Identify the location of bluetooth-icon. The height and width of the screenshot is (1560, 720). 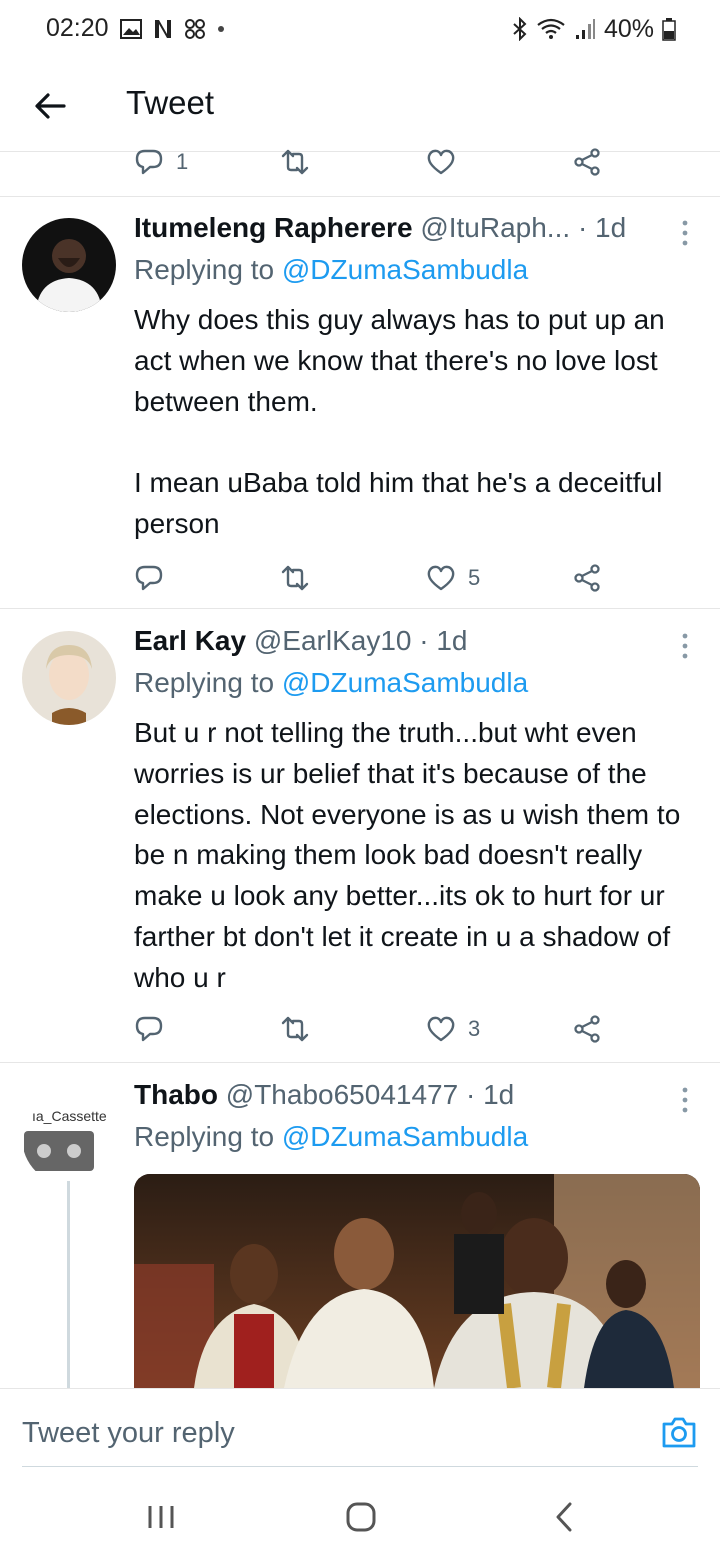
(520, 29).